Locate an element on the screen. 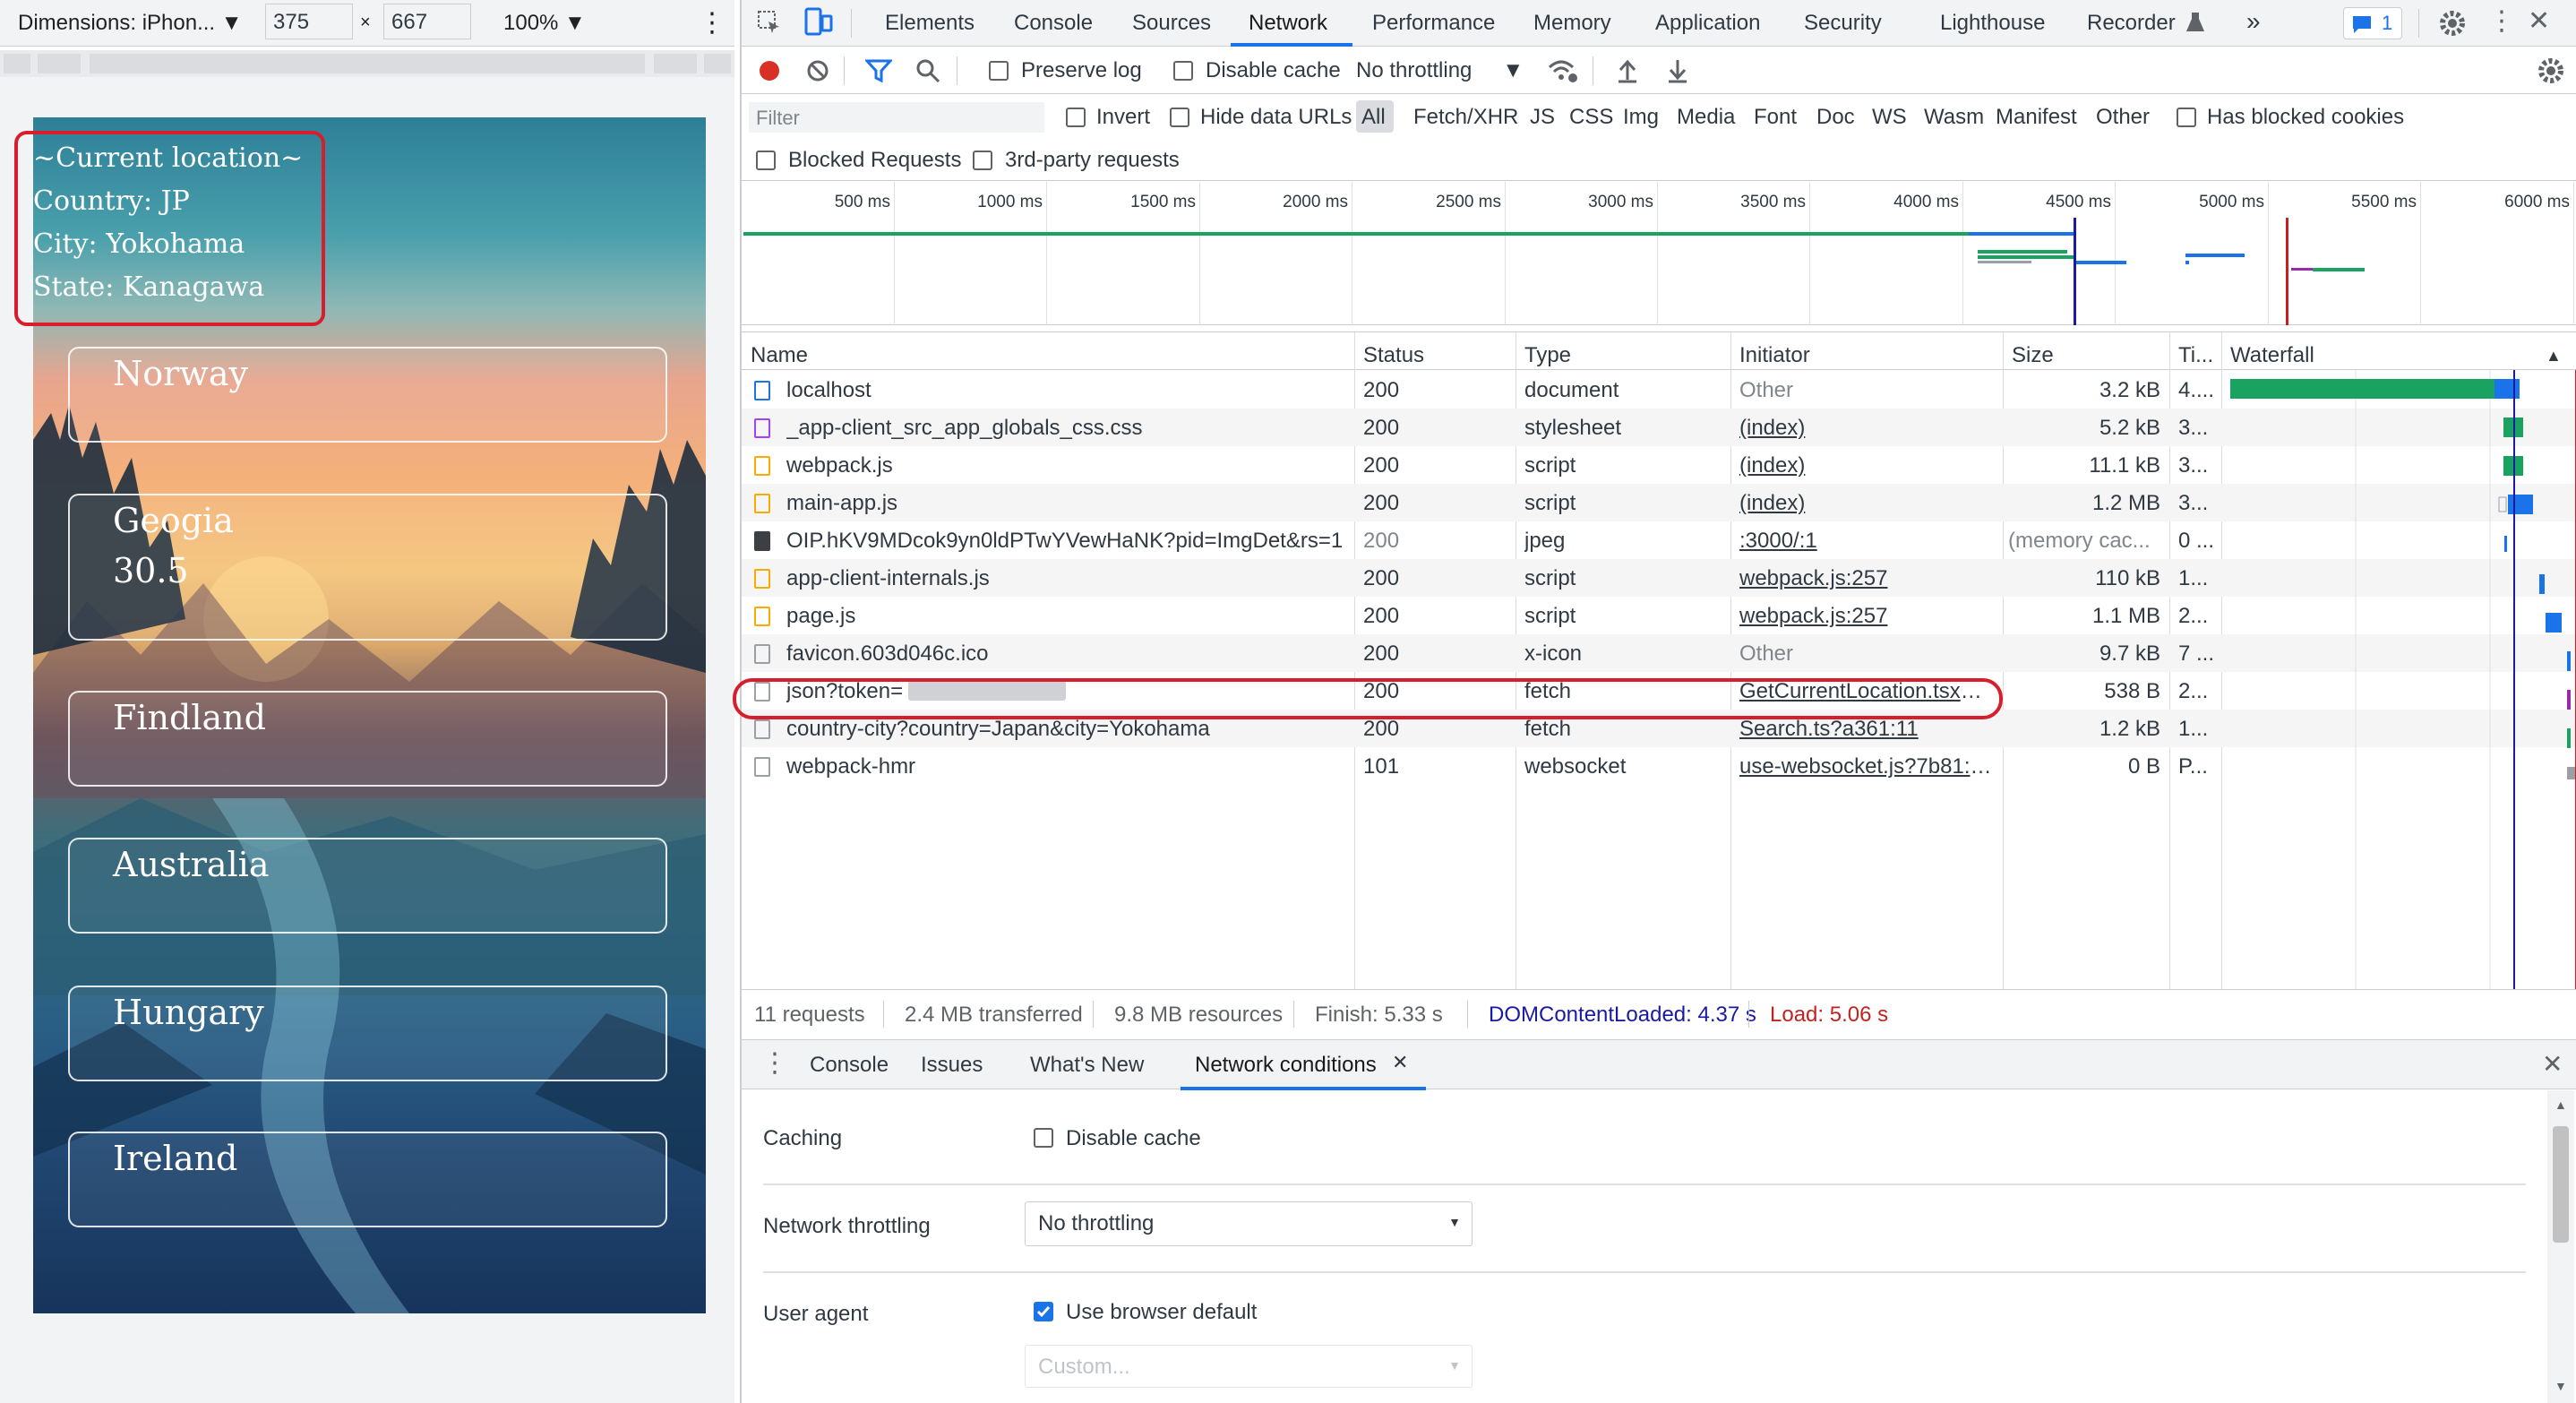 The height and width of the screenshot is (1403, 2576). throttling-dropdown: No throttling ▼ is located at coordinates (1440, 70).